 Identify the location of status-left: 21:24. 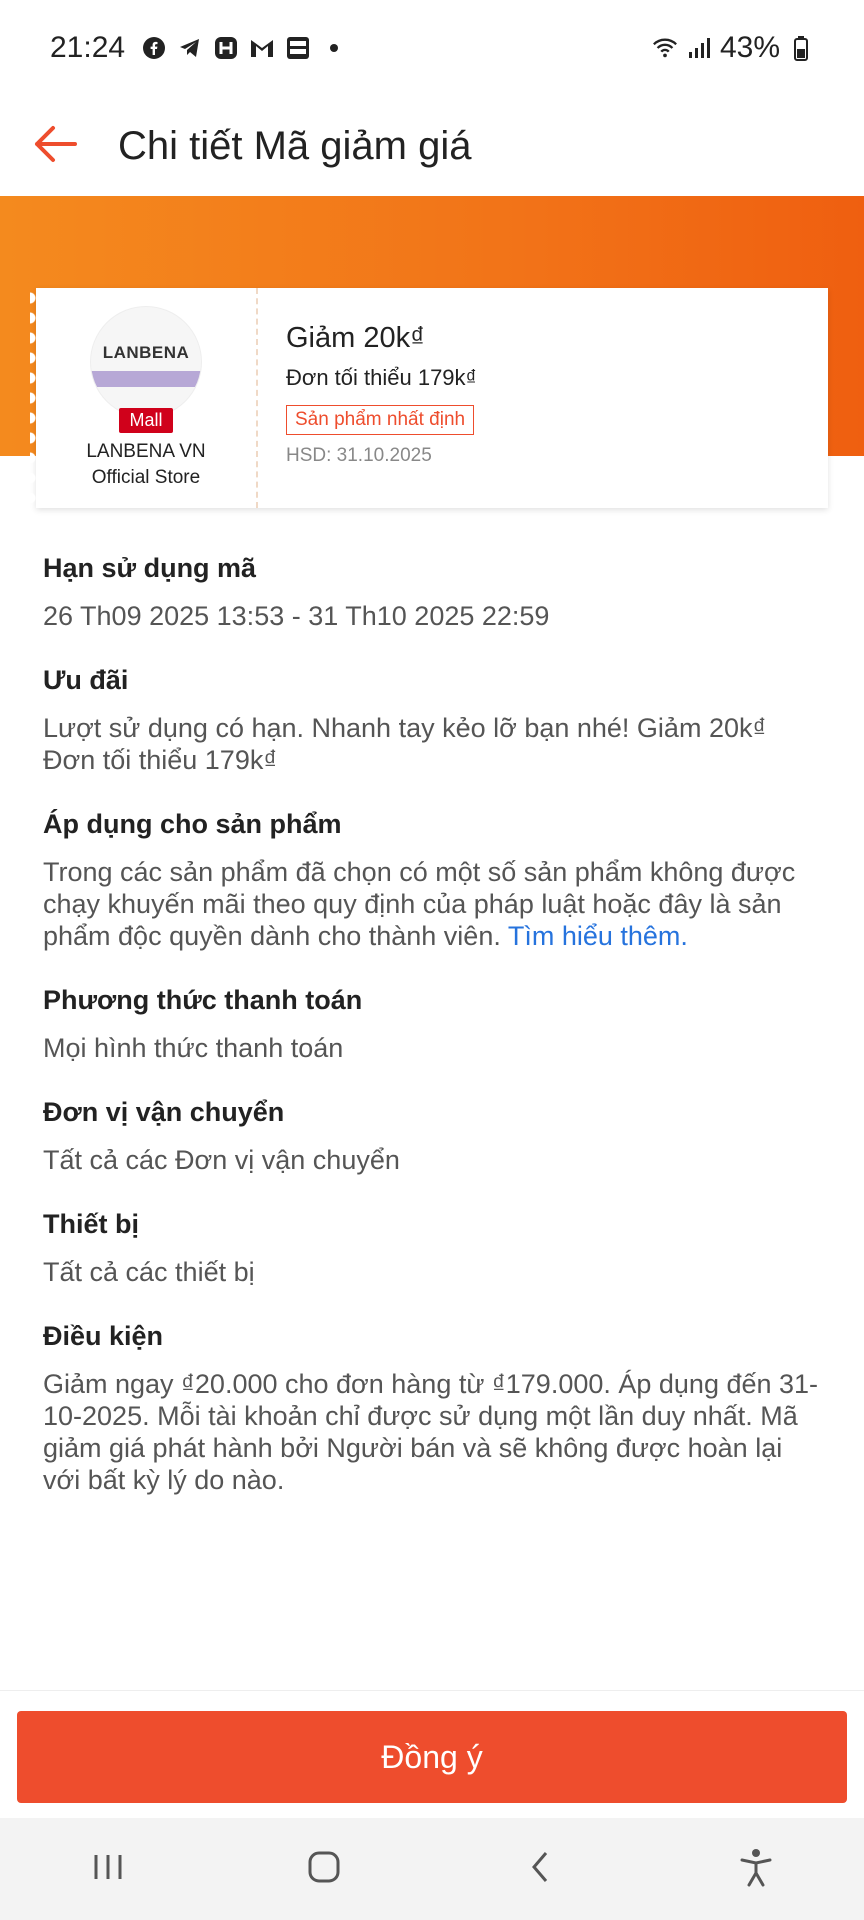
(198, 48).